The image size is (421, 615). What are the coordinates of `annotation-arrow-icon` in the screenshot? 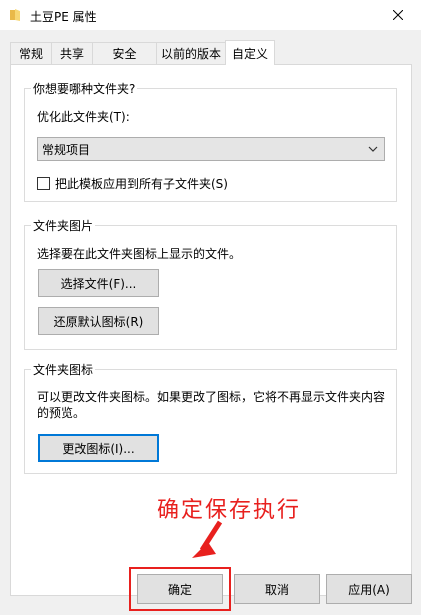 It's located at (207, 539).